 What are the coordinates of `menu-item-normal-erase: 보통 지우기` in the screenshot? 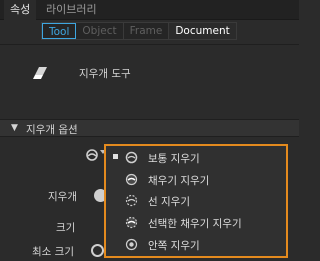 It's located at (196, 158).